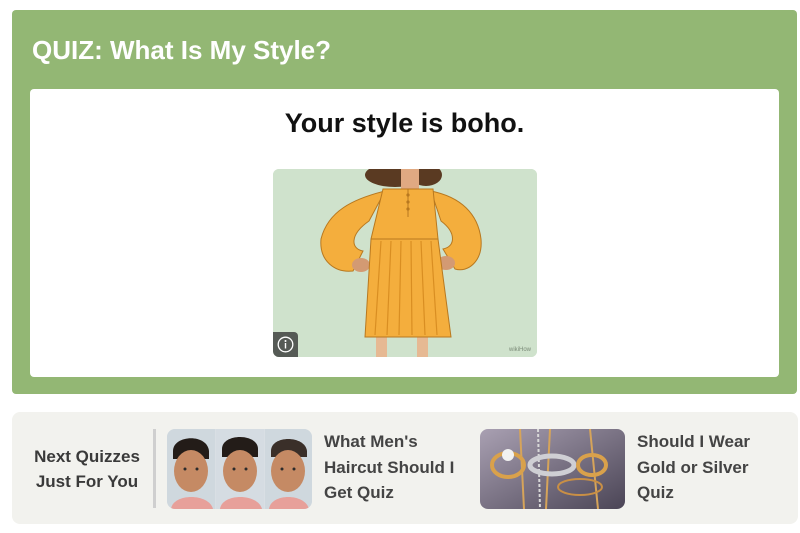 The image size is (800, 533). What do you see at coordinates (154, 468) in the screenshot?
I see `next-quizzes-divider` at bounding box center [154, 468].